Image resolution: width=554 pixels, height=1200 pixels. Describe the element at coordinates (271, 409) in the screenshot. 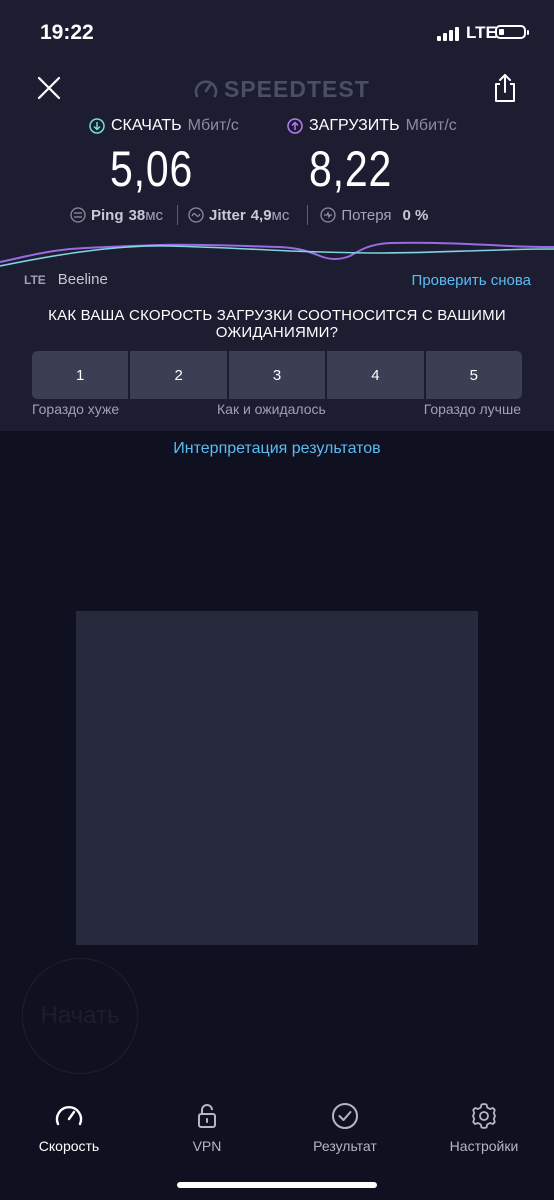

I see `scale-label-expected: Как и ожидалось` at that location.